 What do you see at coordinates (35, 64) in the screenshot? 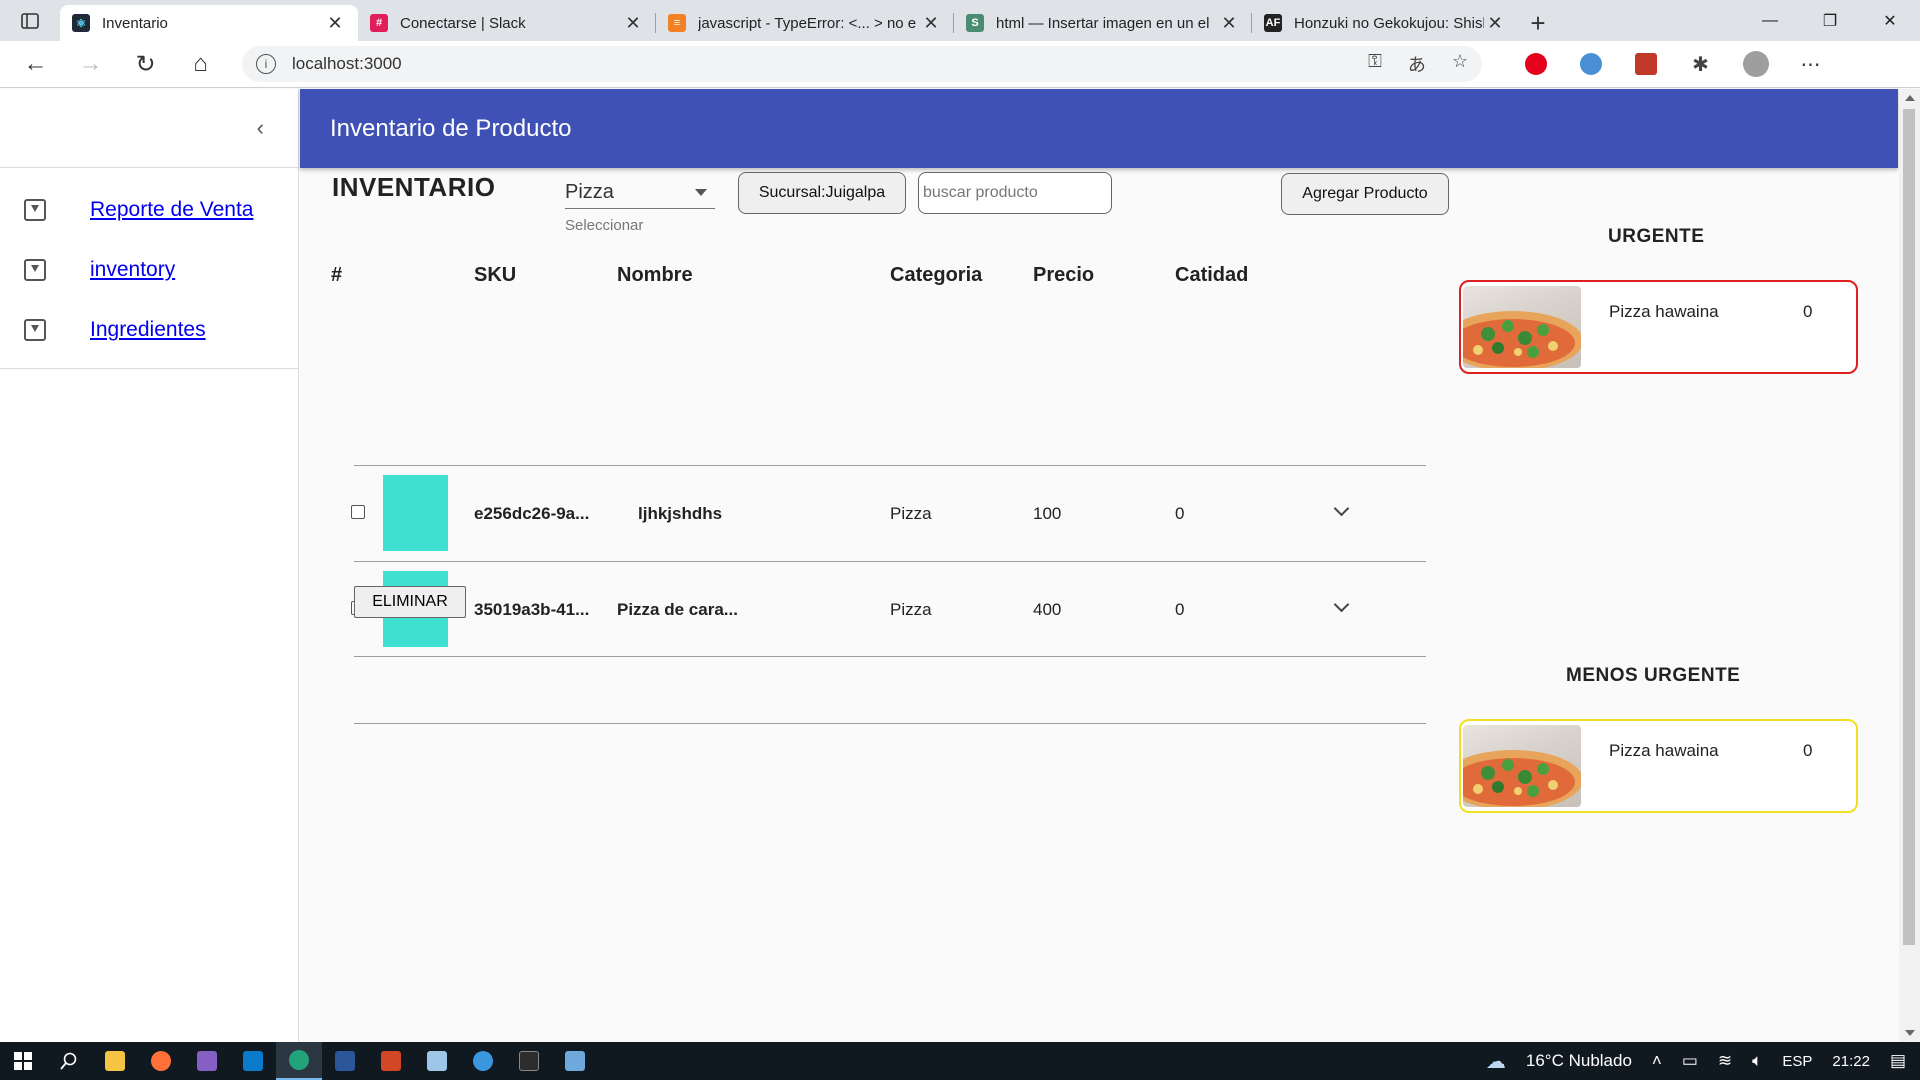
I see `back-button: ←` at bounding box center [35, 64].